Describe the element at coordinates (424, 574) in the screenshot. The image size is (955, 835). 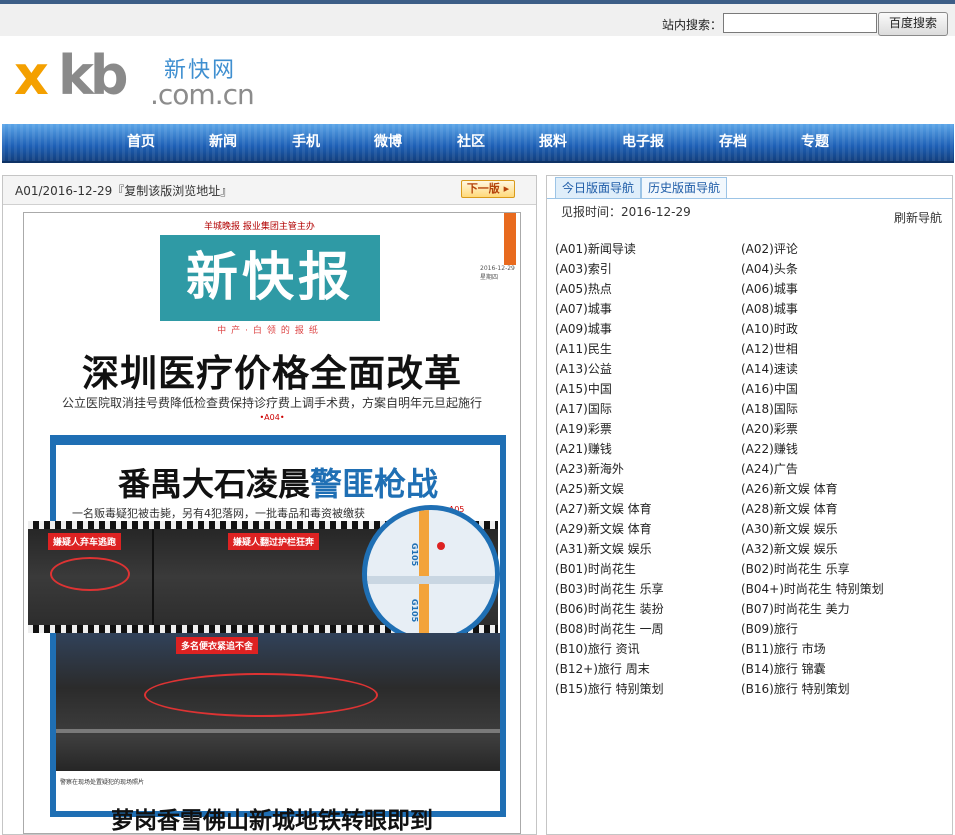
I see `map-road-vertical` at that location.